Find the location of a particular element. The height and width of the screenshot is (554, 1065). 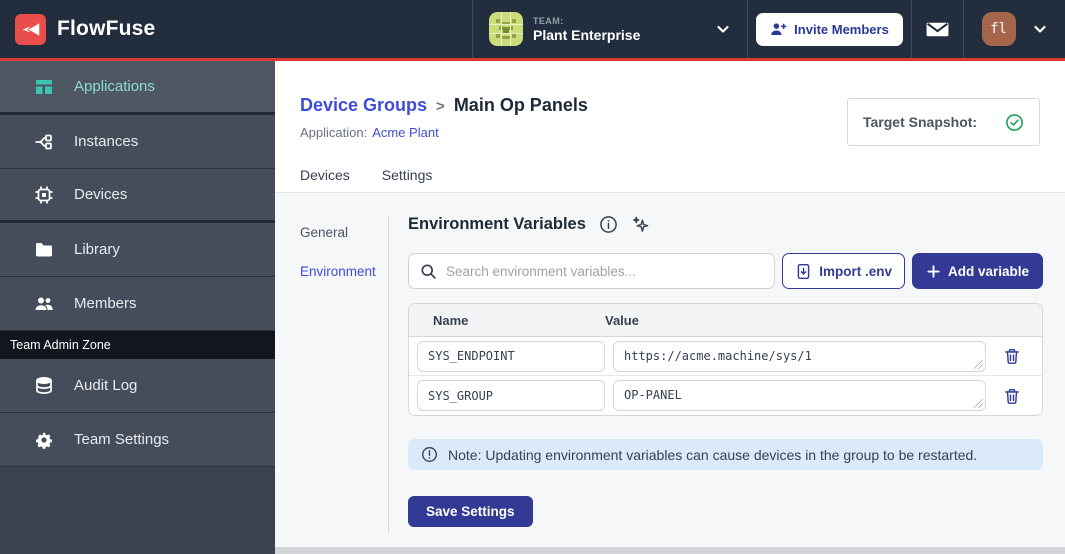

user-avatar: fl is located at coordinates (998, 29).